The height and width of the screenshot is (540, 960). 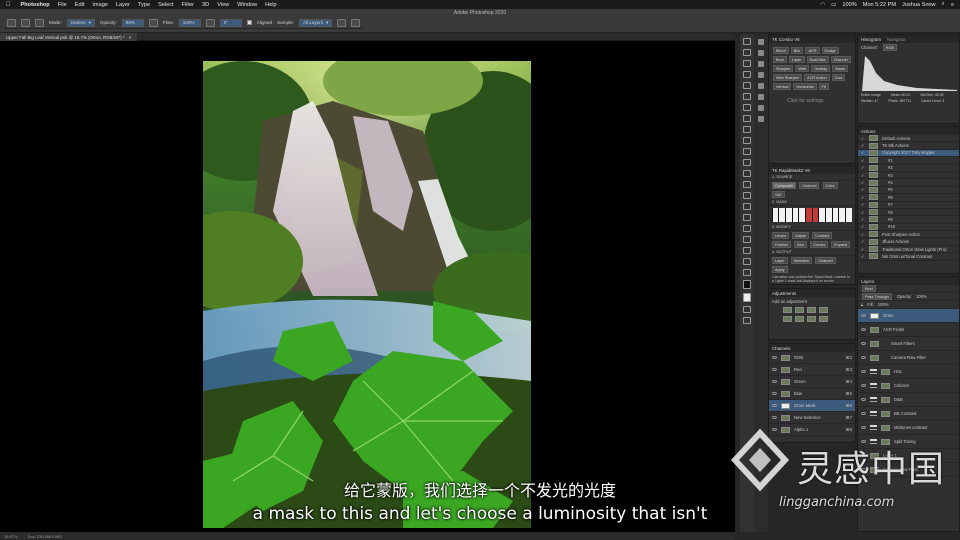 What do you see at coordinates (247, 5) in the screenshot?
I see `menu-window: Window` at bounding box center [247, 5].